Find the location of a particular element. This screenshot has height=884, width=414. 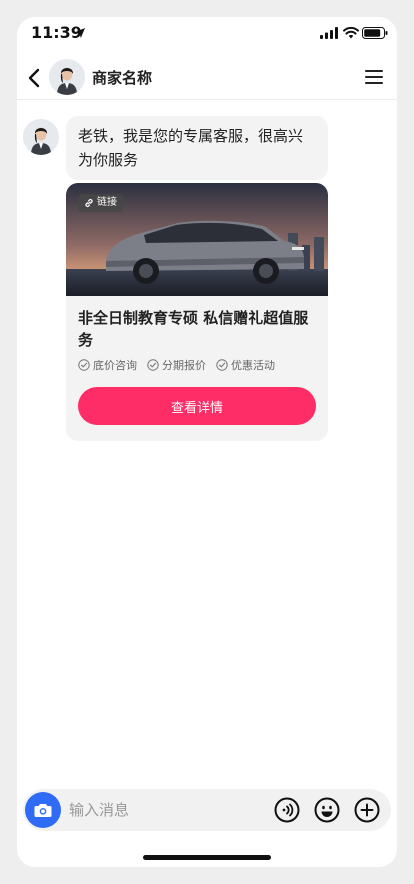

agent-avatar is located at coordinates (41, 137).